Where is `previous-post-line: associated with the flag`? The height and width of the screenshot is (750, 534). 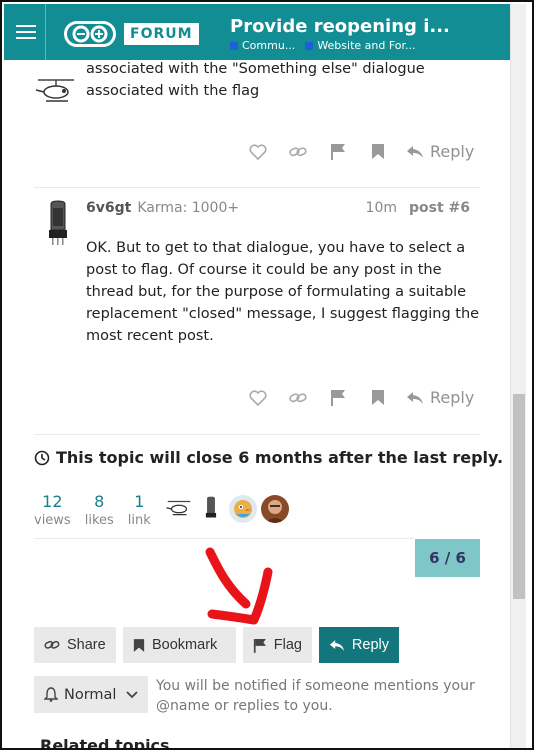
previous-post-line: associated with the flag is located at coordinates (173, 91).